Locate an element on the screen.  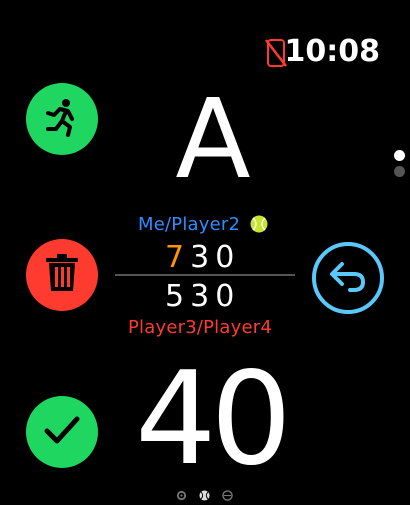
score-divider is located at coordinates (205, 275).